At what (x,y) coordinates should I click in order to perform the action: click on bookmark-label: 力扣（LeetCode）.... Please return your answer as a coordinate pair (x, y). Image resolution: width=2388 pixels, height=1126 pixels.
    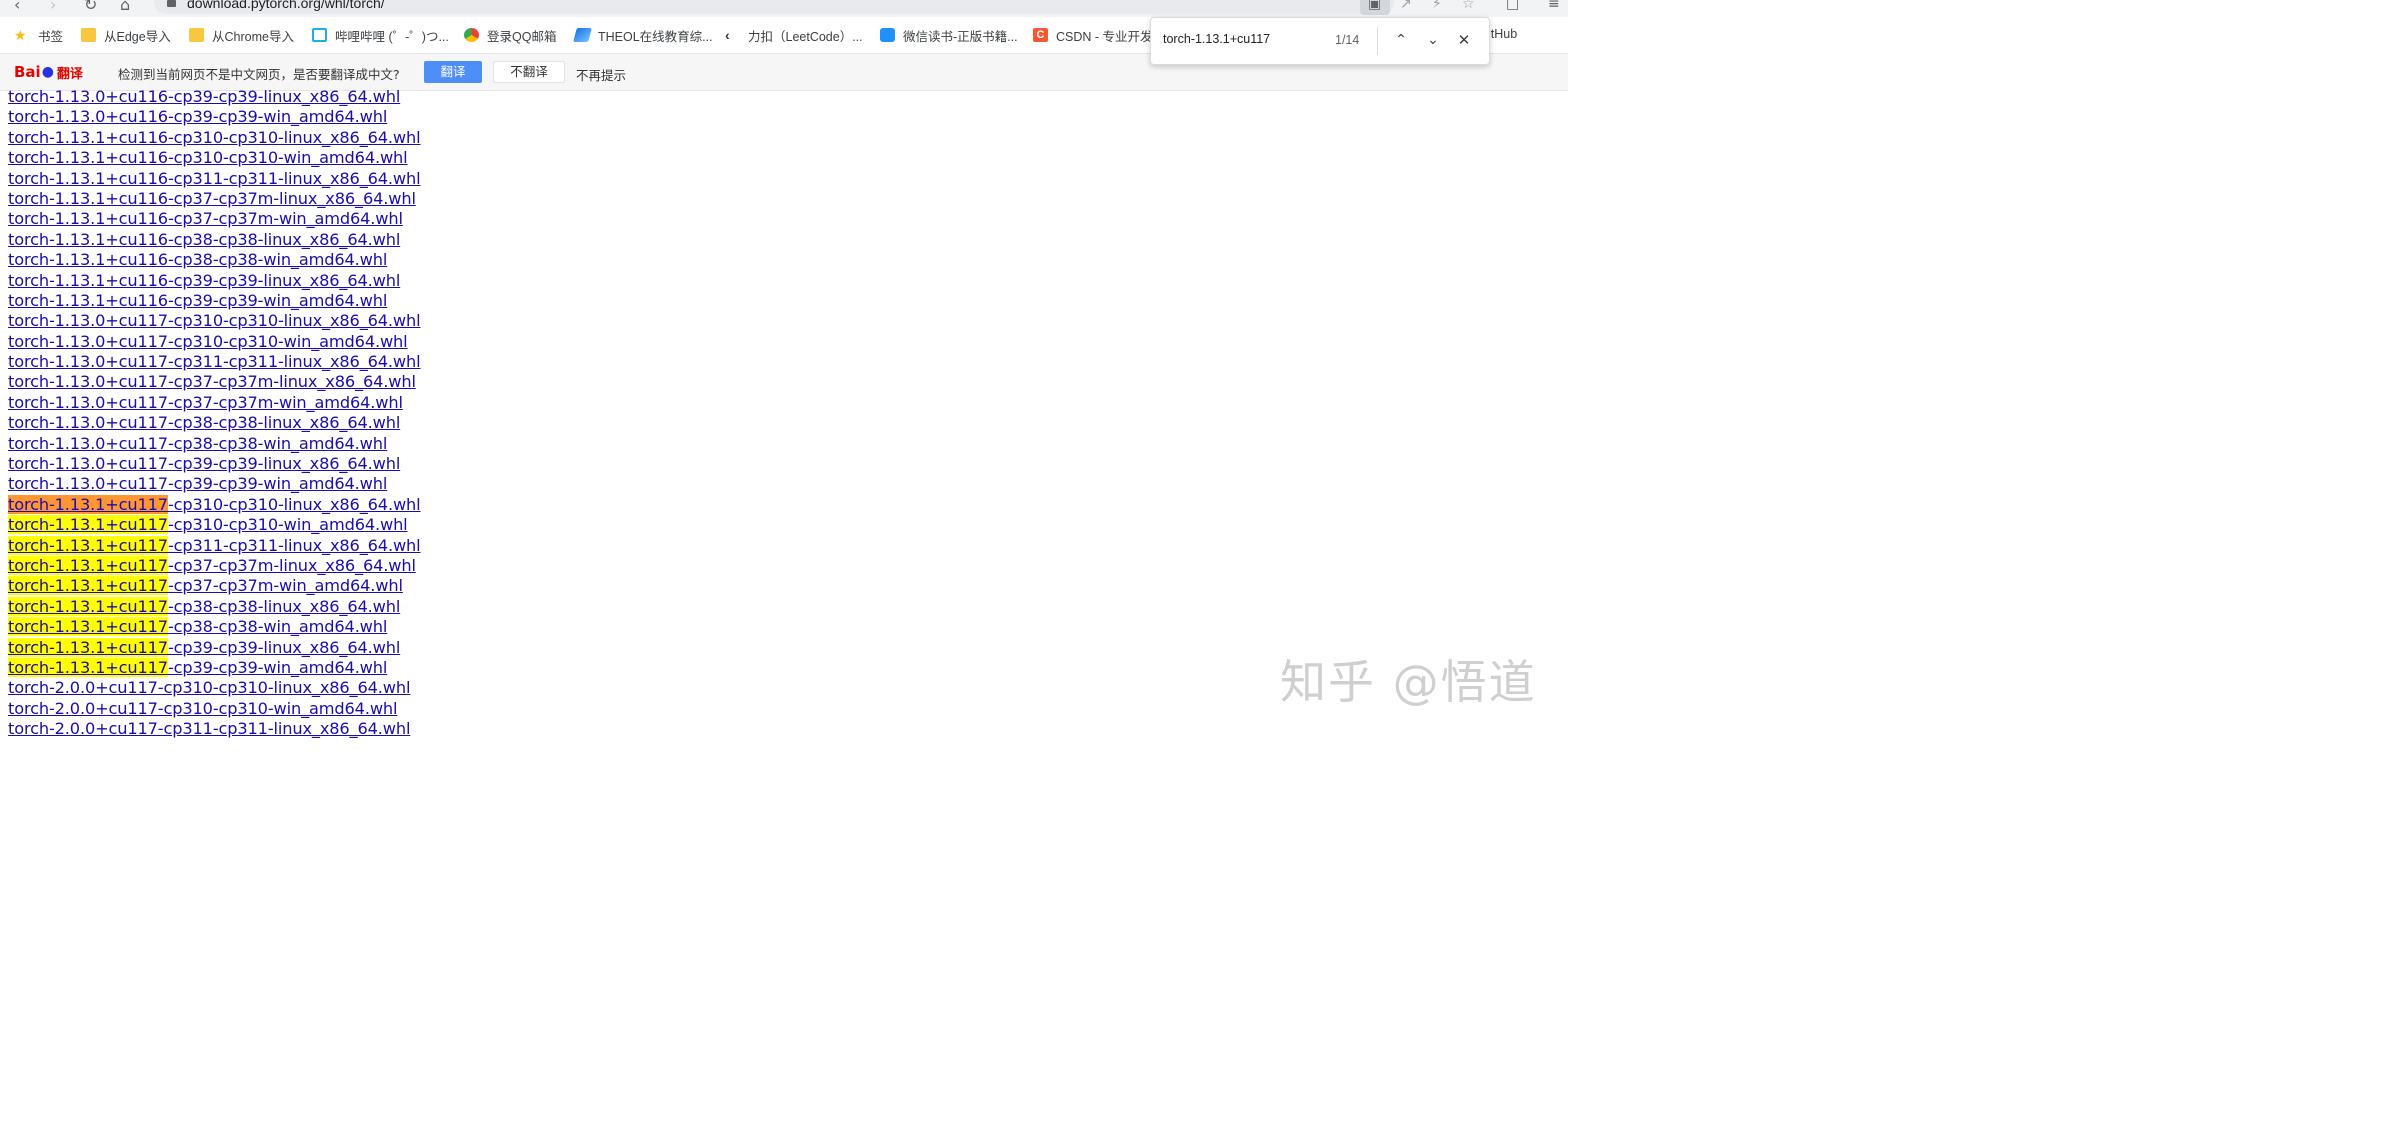
    Looking at the image, I should click on (805, 36).